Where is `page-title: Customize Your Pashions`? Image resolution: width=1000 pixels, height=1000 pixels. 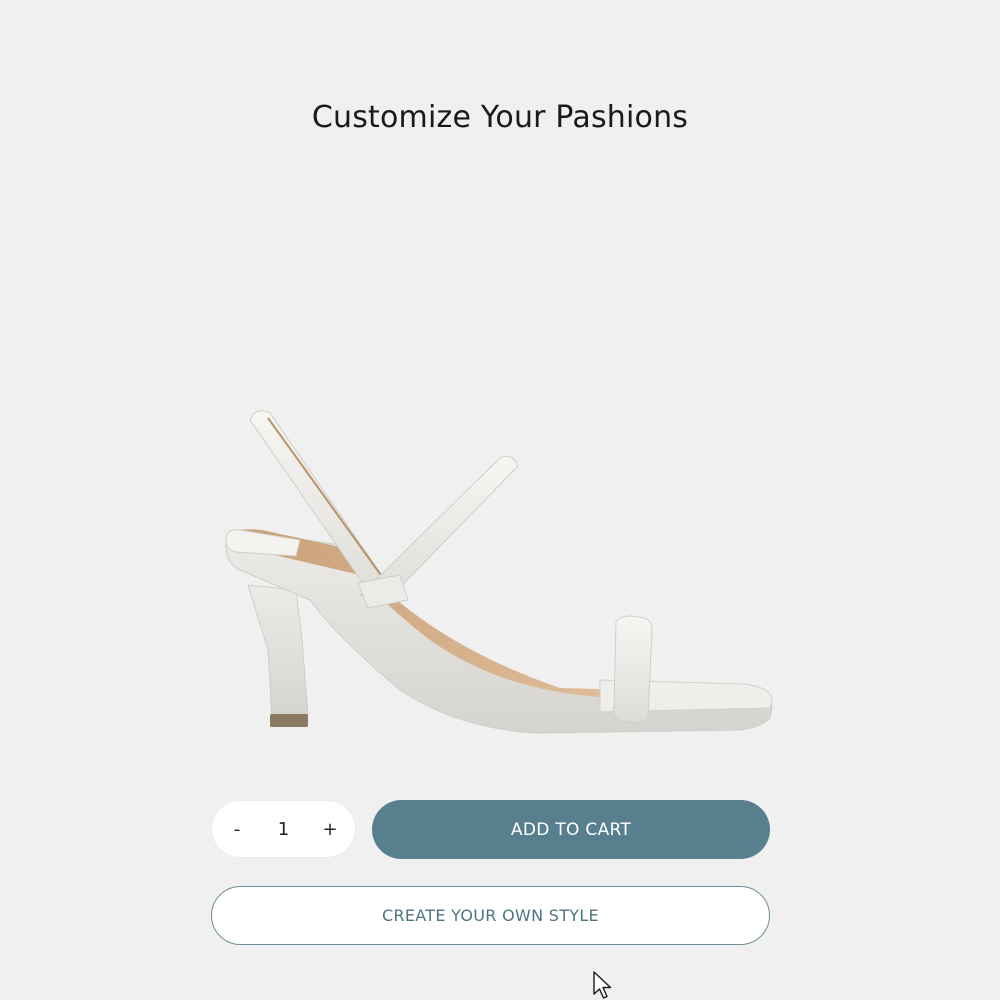 page-title: Customize Your Pashions is located at coordinates (500, 117).